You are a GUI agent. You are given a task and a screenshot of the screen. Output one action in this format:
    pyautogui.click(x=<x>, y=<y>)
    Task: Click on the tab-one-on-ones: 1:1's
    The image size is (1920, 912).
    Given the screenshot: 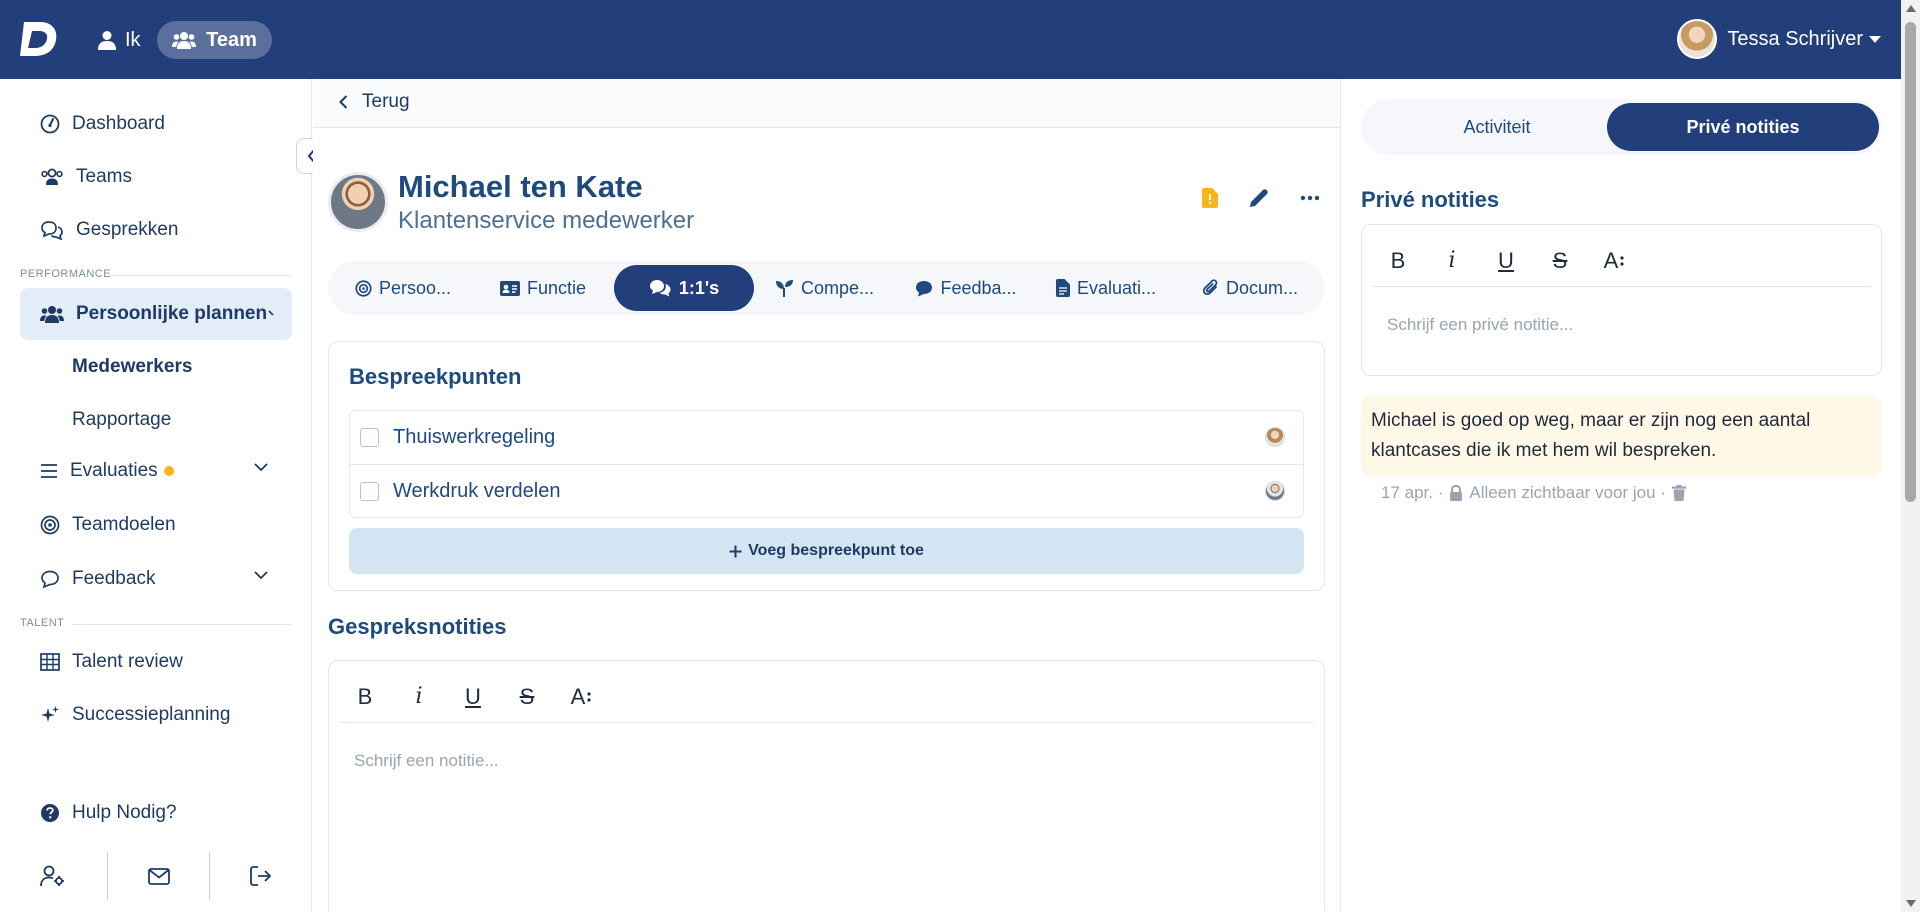 What is the action you would take?
    pyautogui.click(x=684, y=288)
    